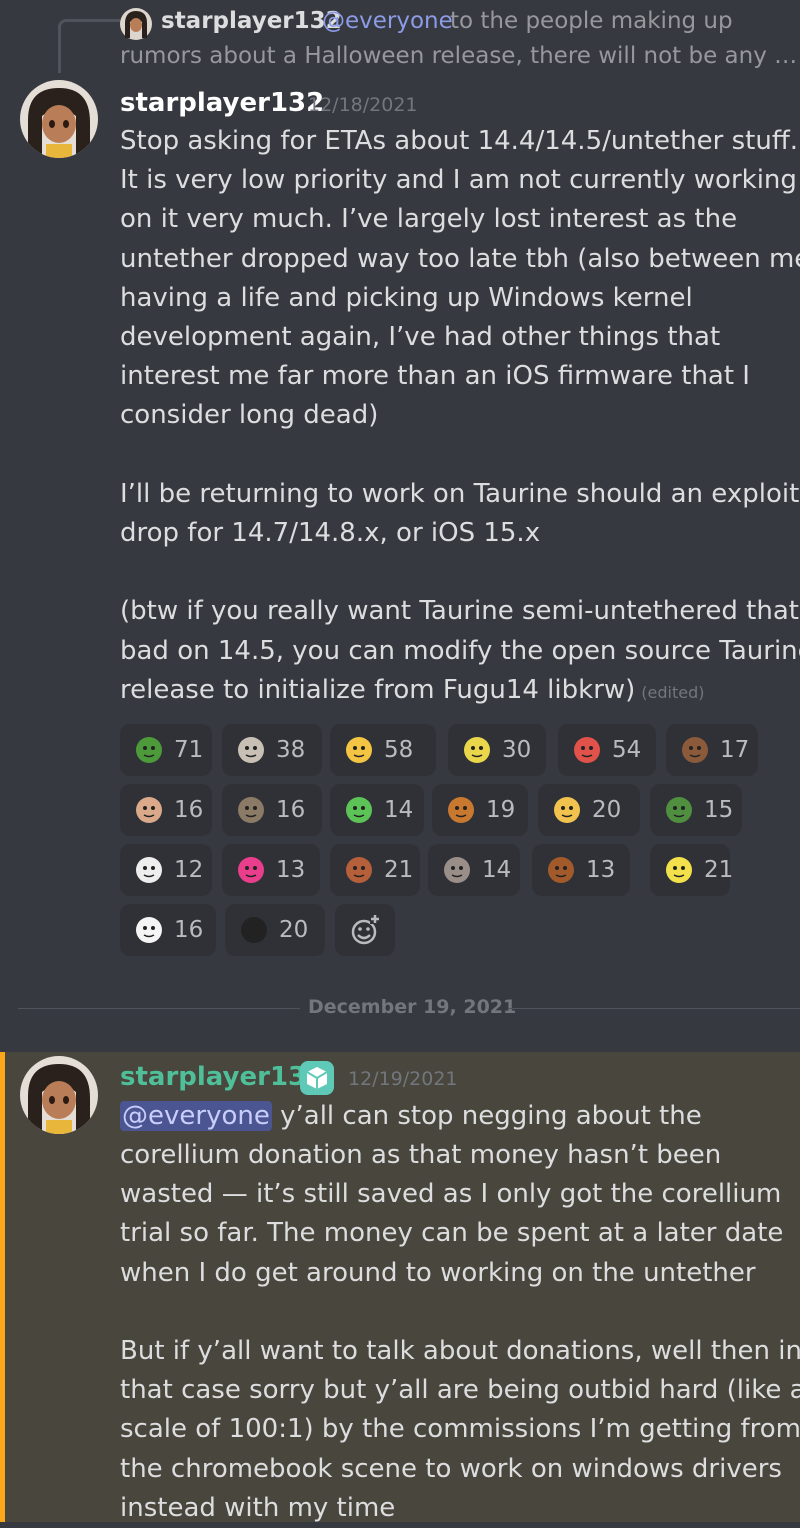  I want to click on angry-face-icon, so click(587, 750).